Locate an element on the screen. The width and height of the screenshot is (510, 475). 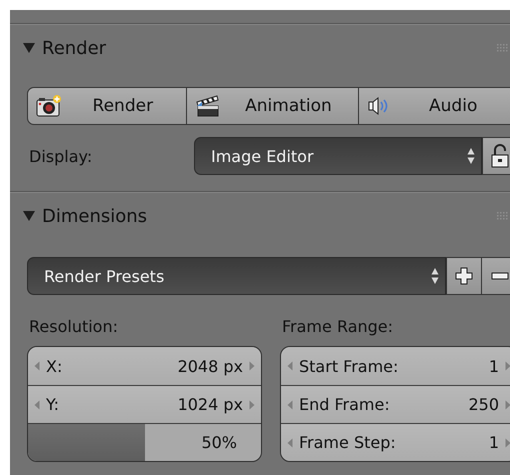
render-button: Render is located at coordinates (107, 106).